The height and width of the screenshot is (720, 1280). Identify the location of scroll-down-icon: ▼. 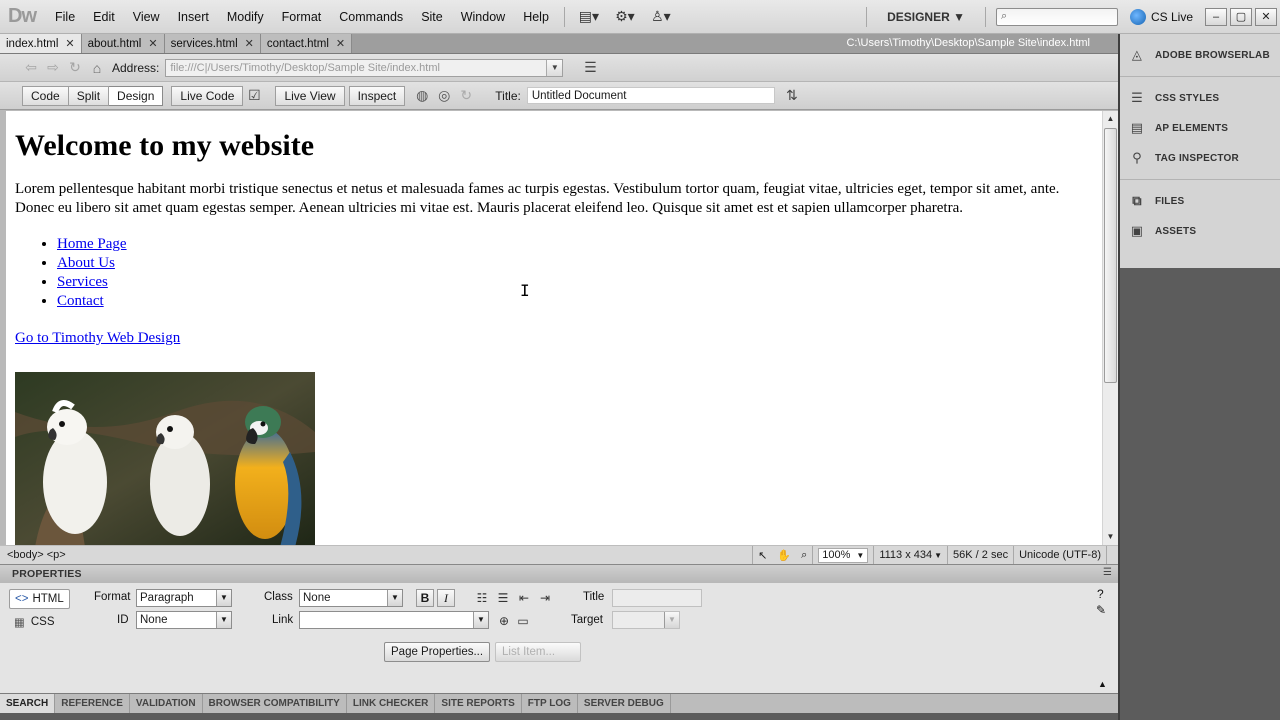
(1110, 537).